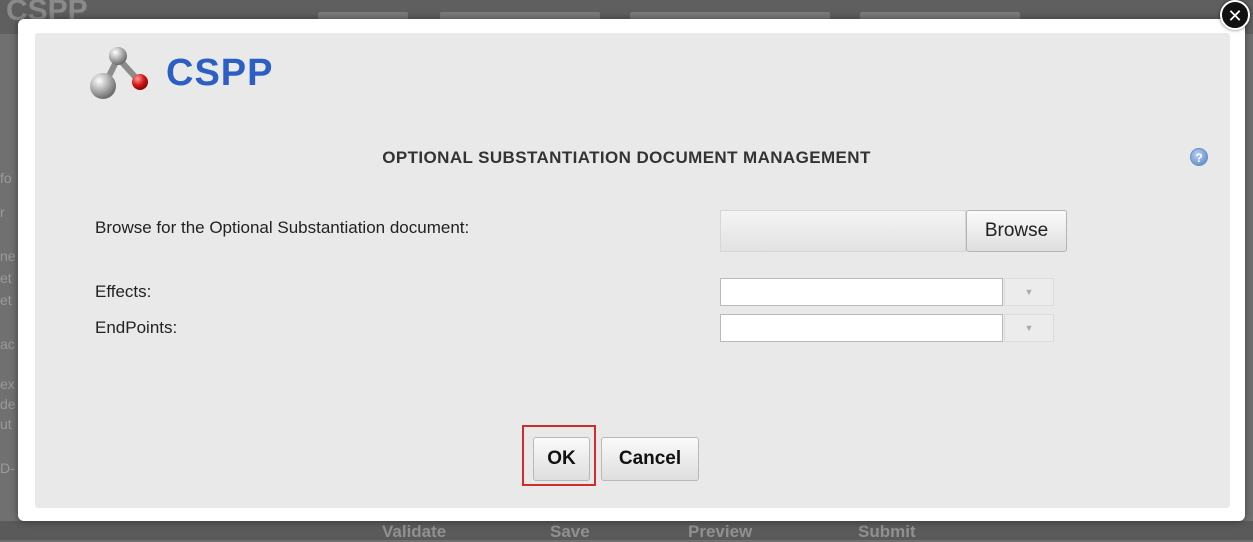  Describe the element at coordinates (861, 292) in the screenshot. I see `effects-select` at that location.